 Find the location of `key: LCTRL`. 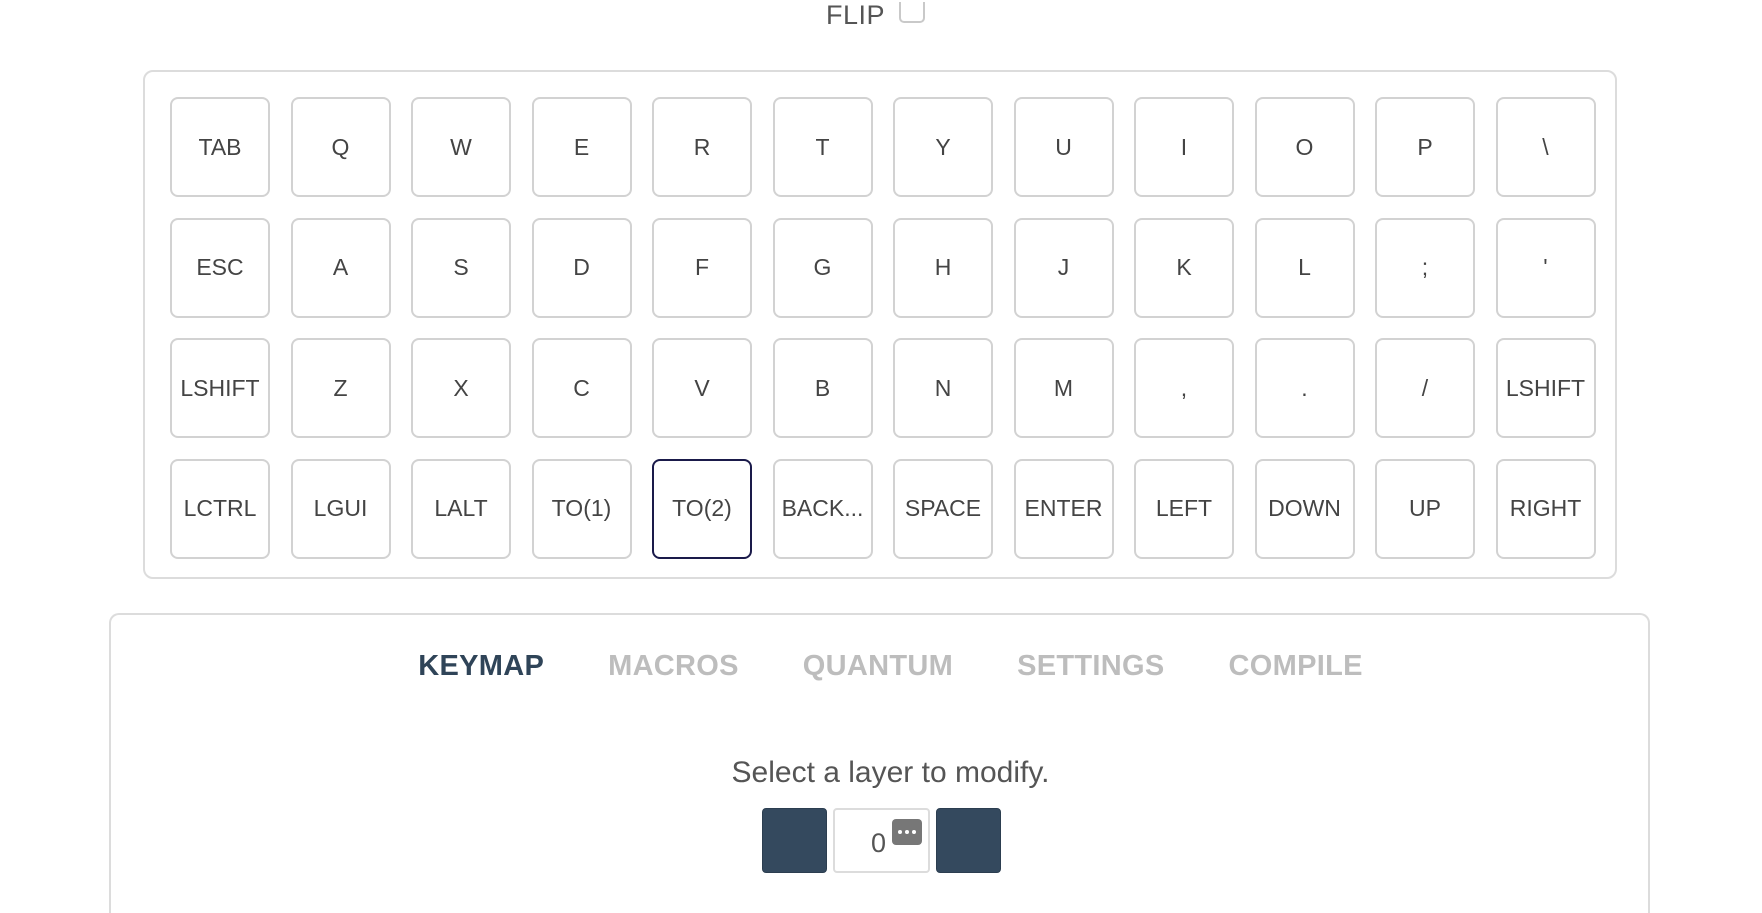

key: LCTRL is located at coordinates (220, 508).